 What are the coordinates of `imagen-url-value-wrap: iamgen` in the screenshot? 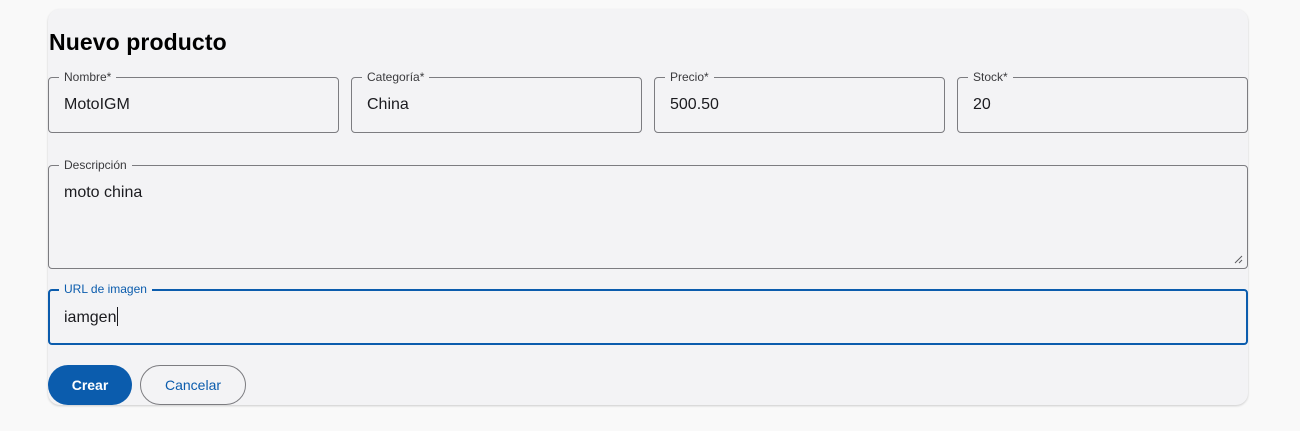 It's located at (91, 317).